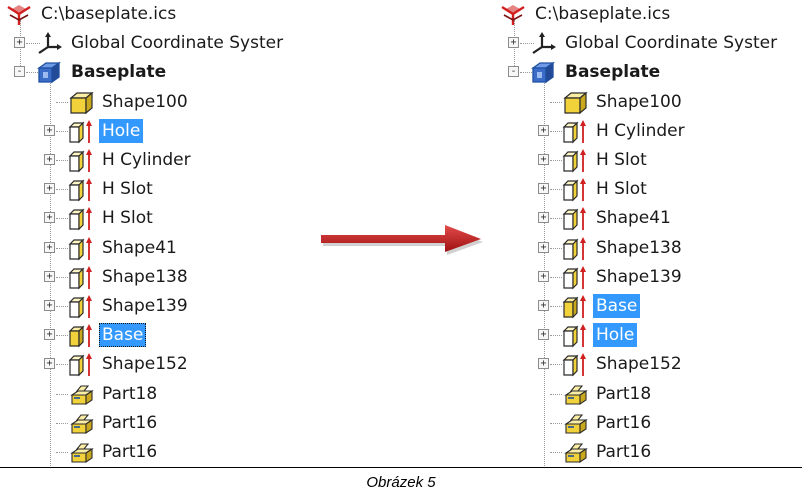  What do you see at coordinates (402, 240) in the screenshot?
I see `transition-arrow-icon` at bounding box center [402, 240].